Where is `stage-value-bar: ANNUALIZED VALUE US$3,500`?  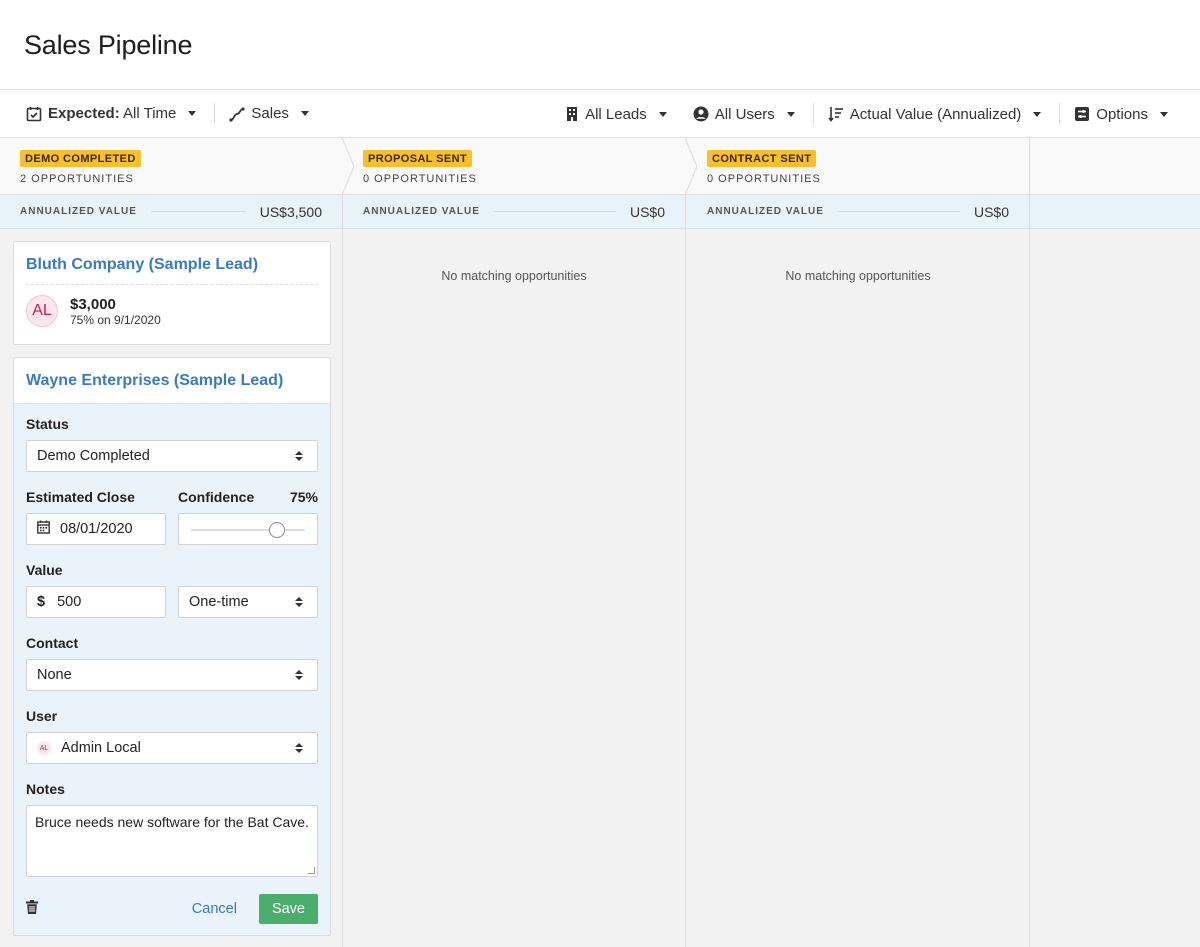 stage-value-bar: ANNUALIZED VALUE US$3,500 is located at coordinates (171, 212).